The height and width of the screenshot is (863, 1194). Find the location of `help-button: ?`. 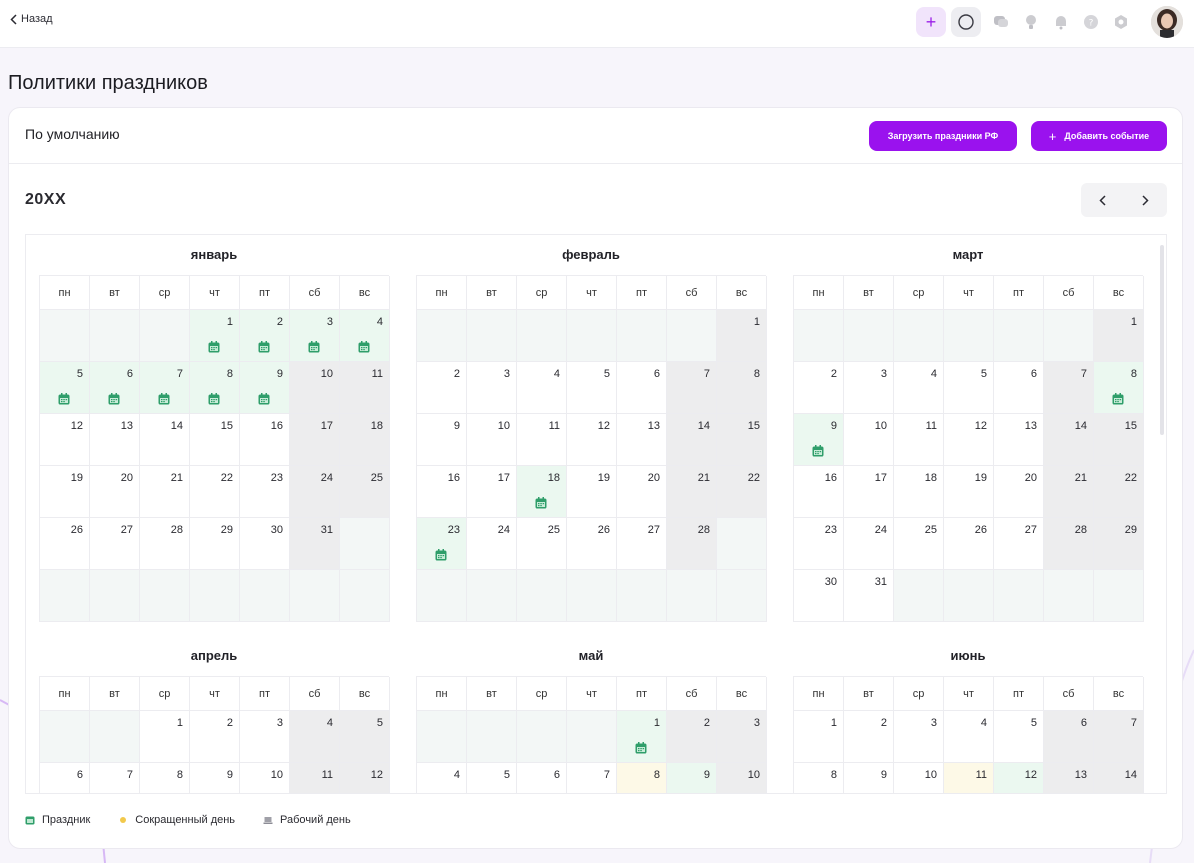

help-button: ? is located at coordinates (1091, 22).